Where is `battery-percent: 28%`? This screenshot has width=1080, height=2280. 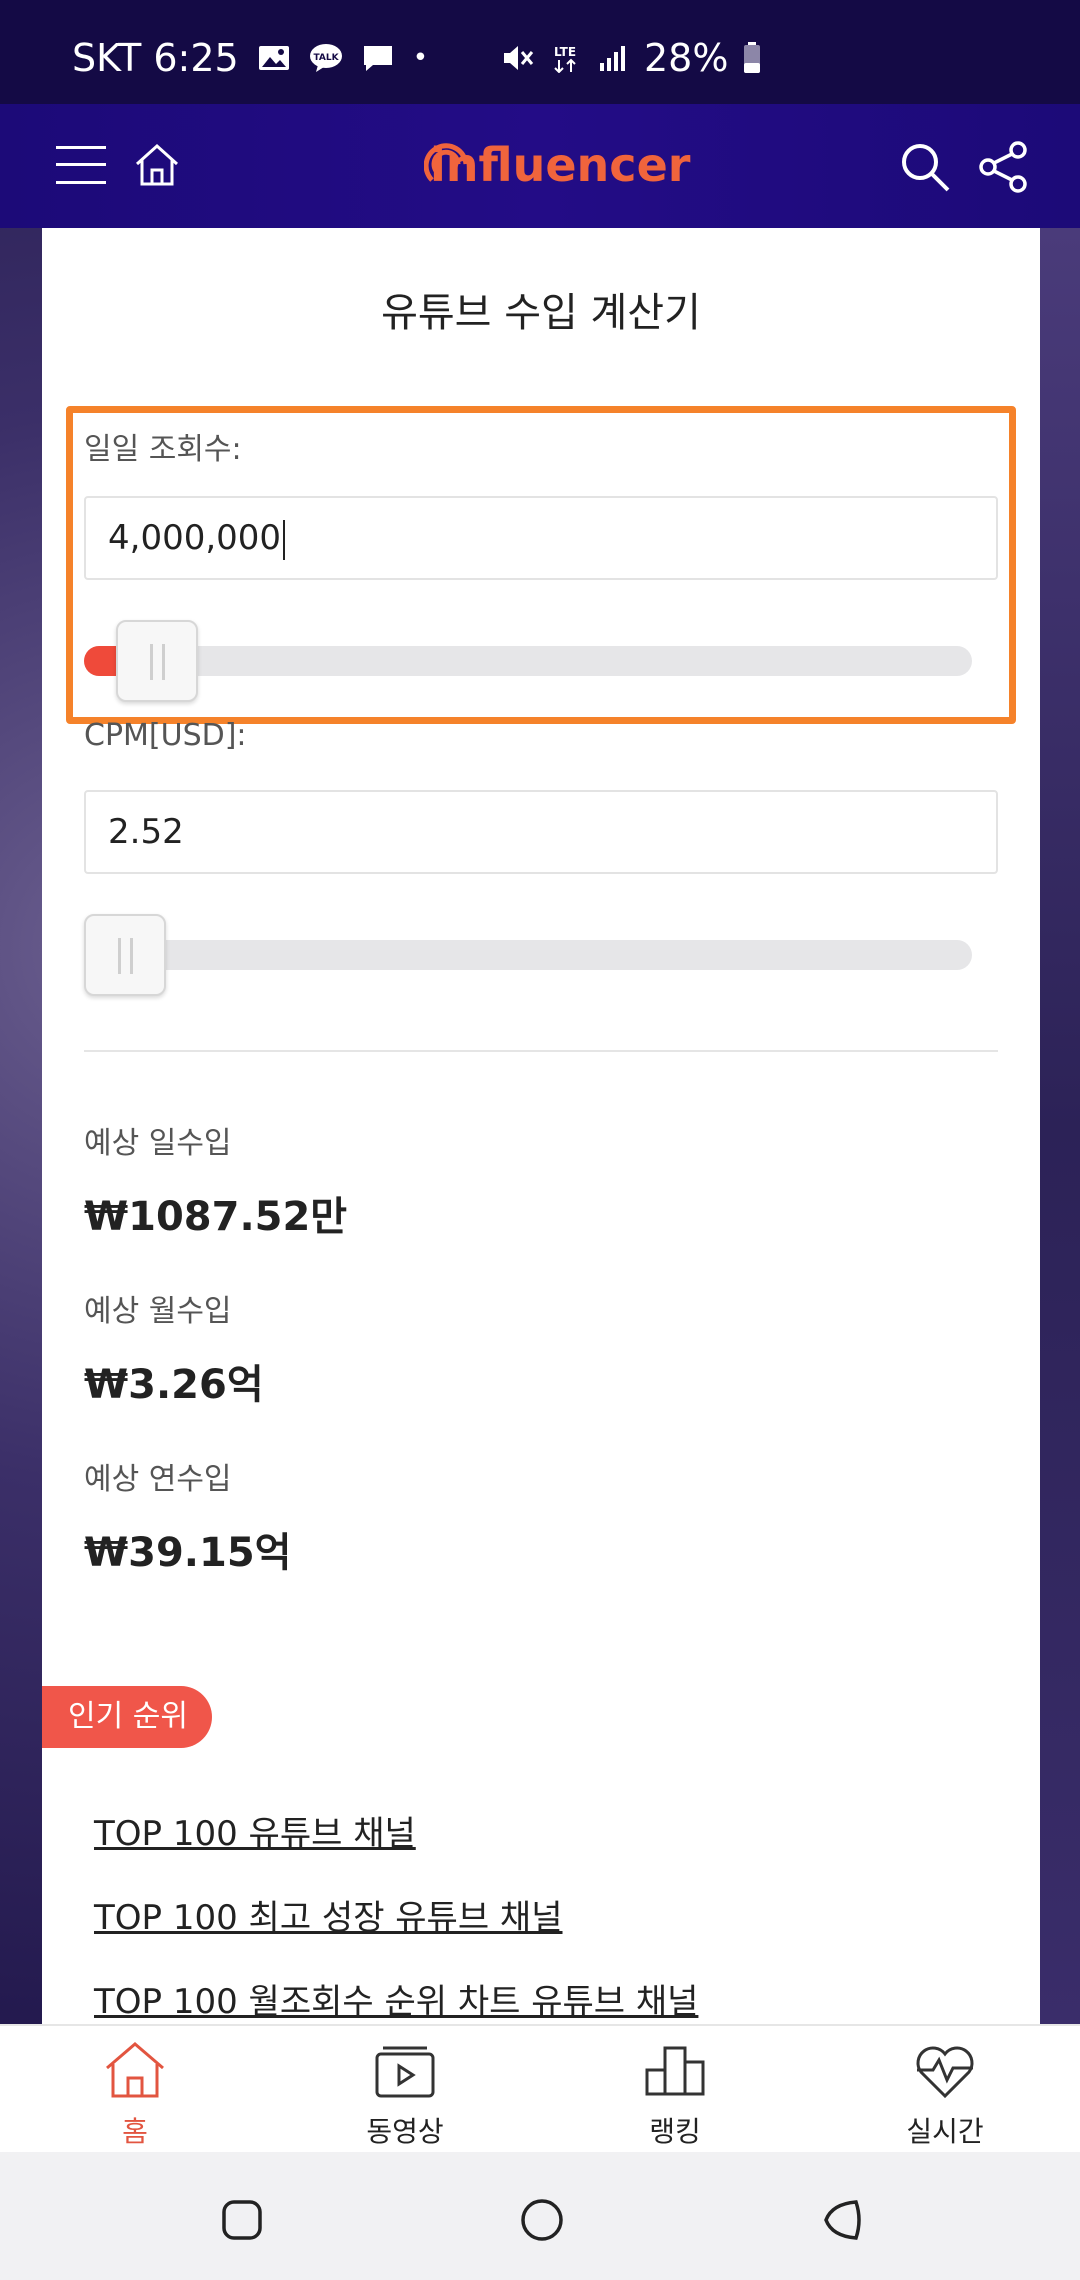 battery-percent: 28% is located at coordinates (686, 58).